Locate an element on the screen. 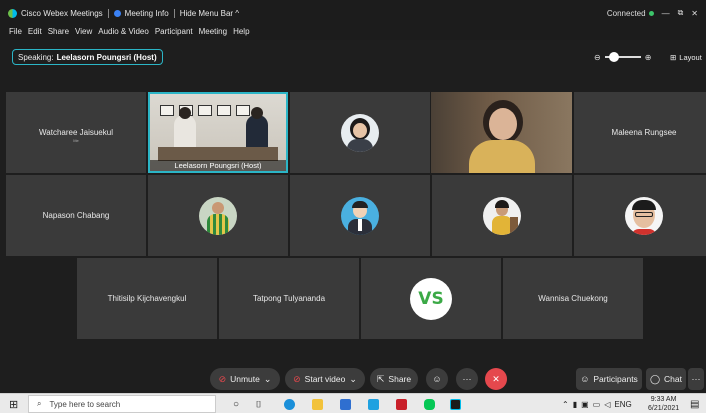  reactions-button: ☺ is located at coordinates (437, 379).